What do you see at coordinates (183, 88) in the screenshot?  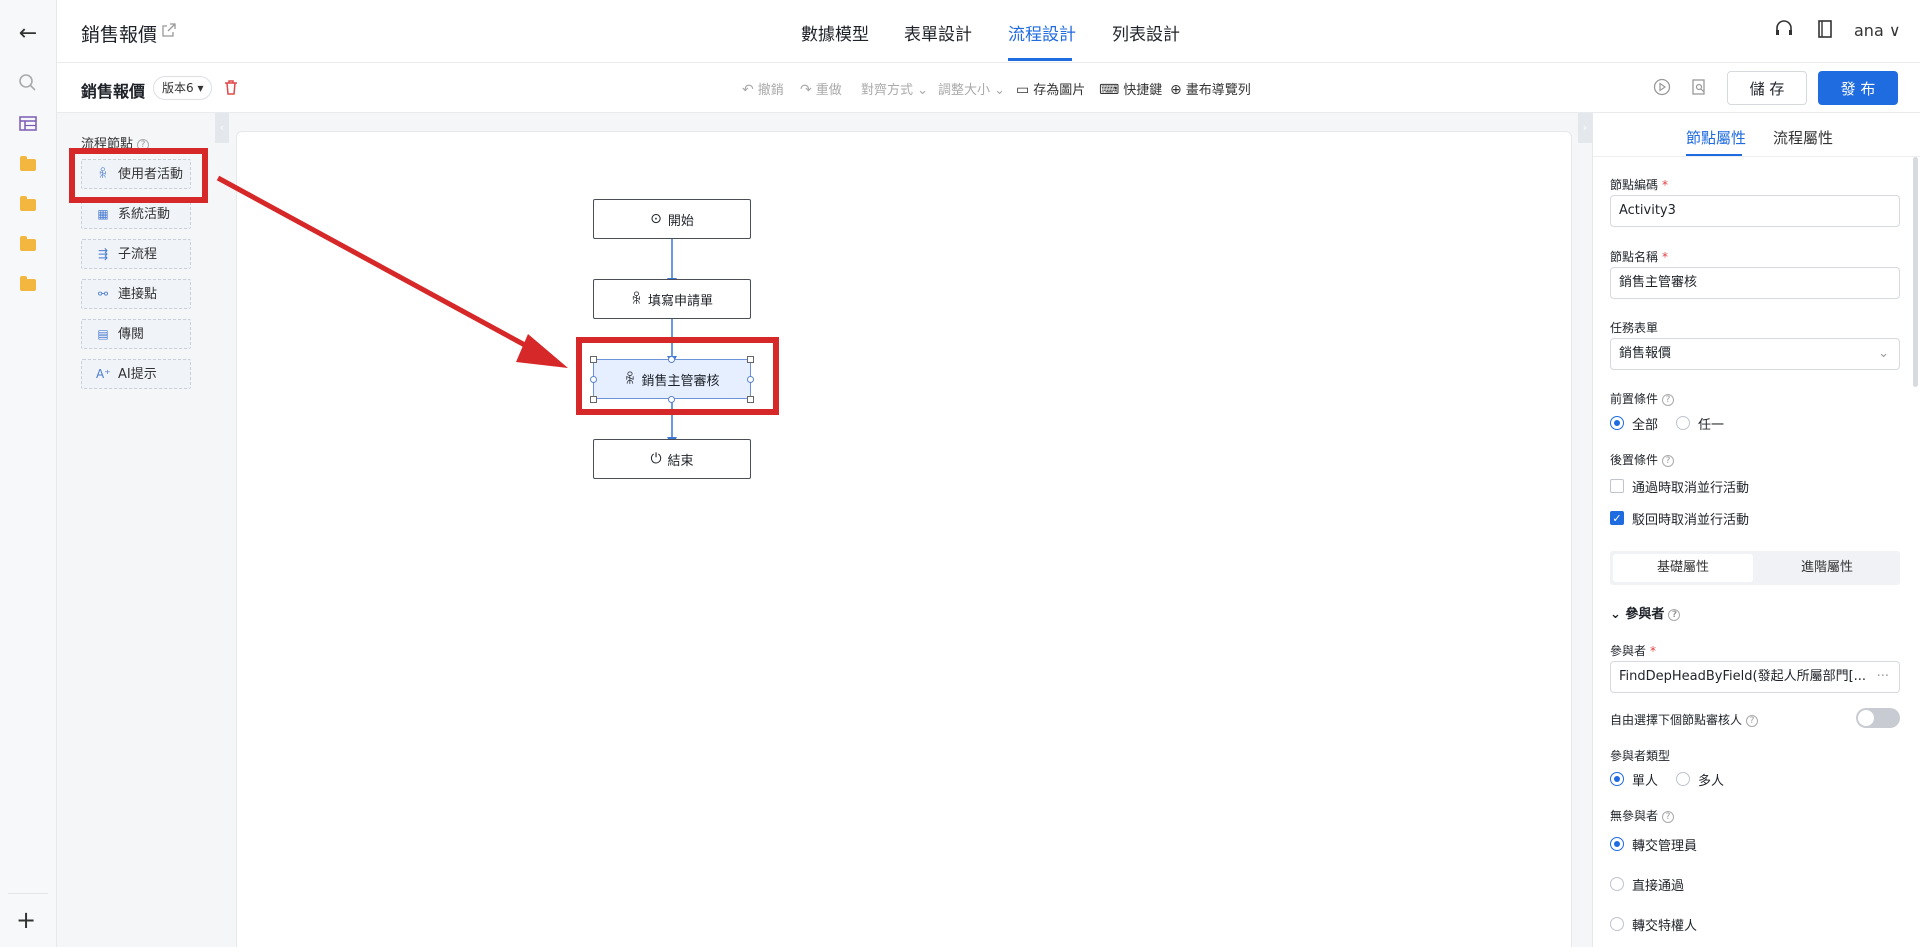 I see `version-select: 版本6 ▾` at bounding box center [183, 88].